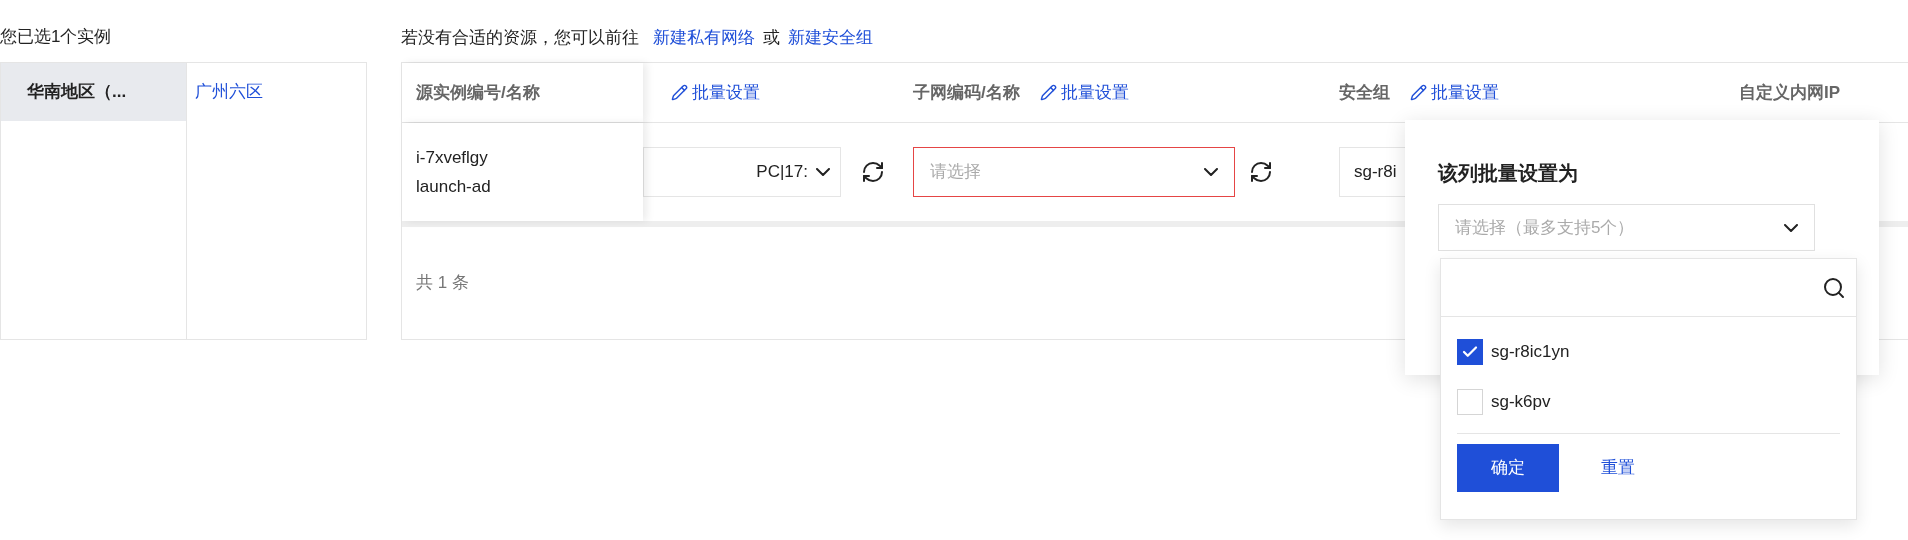  What do you see at coordinates (56, 37) in the screenshot?
I see `selection-summary: 您已选1个实例` at bounding box center [56, 37].